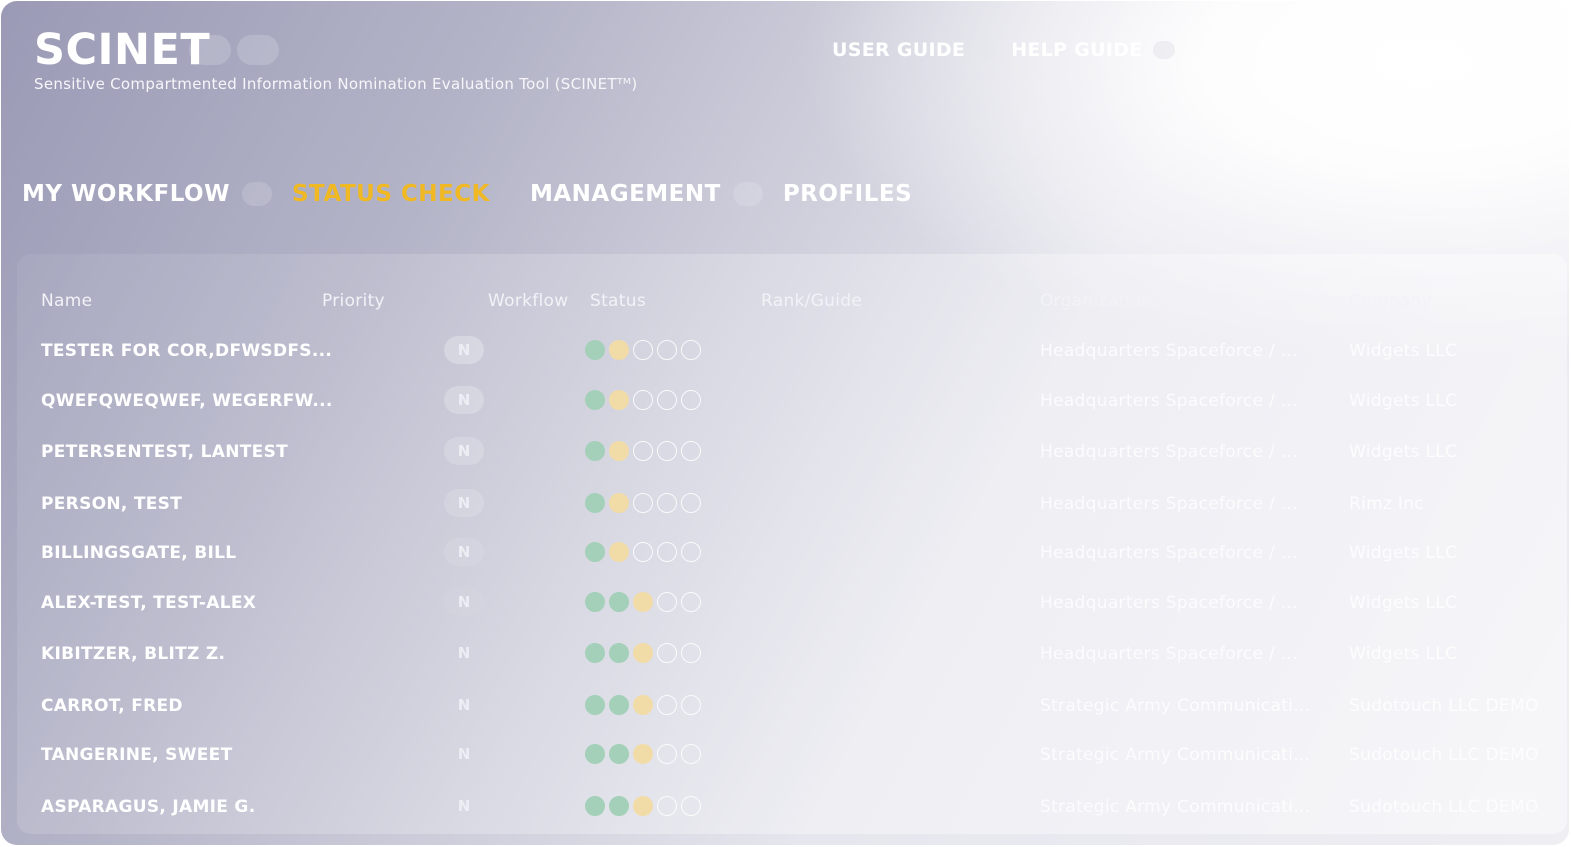 The height and width of the screenshot is (847, 1571). Describe the element at coordinates (625, 194) in the screenshot. I see `tab-management: MANAGEMENT` at that location.